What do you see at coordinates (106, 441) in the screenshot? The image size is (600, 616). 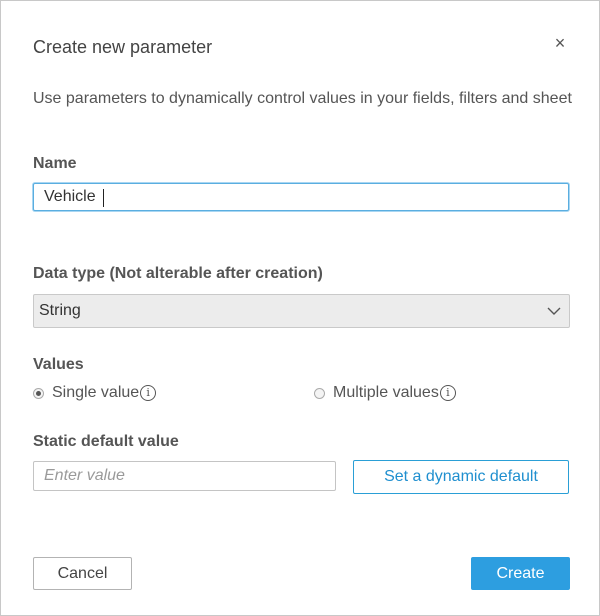 I see `static-default-label: Static default value` at bounding box center [106, 441].